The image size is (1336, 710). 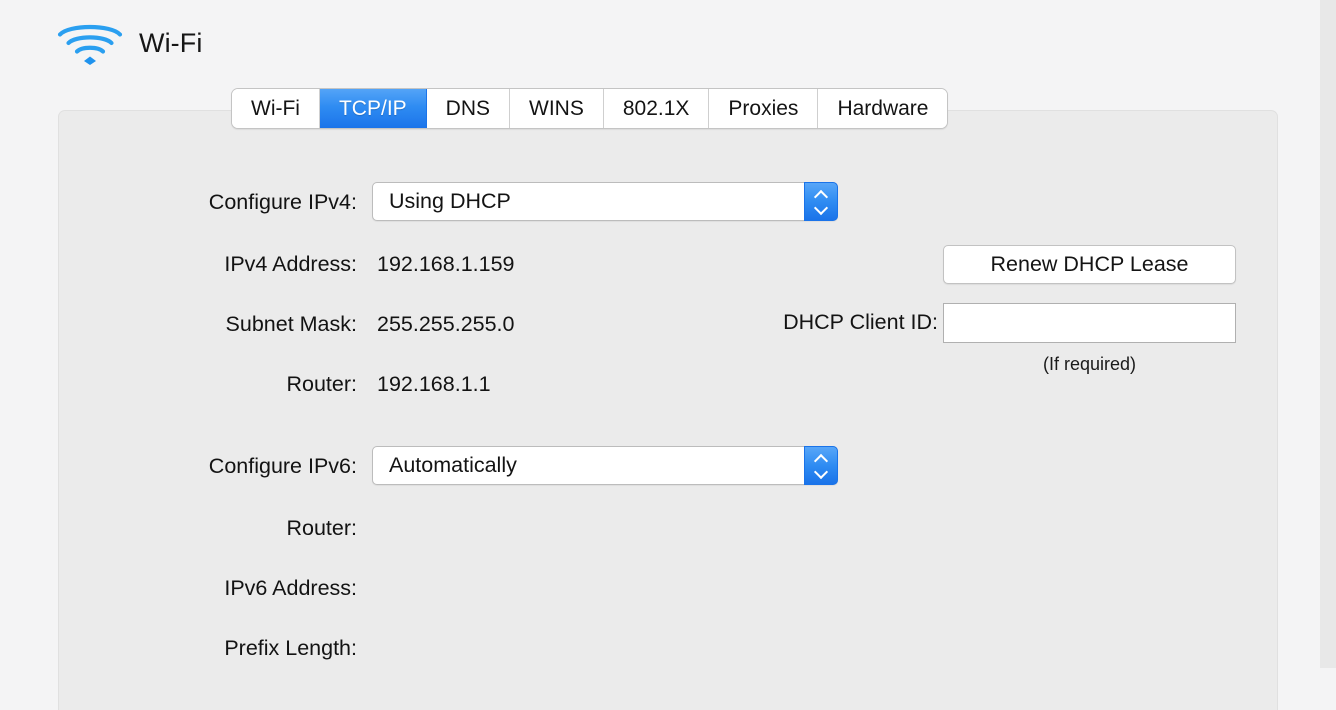 I want to click on configure-ipv4-label: Configure IPv4:, so click(x=282, y=202).